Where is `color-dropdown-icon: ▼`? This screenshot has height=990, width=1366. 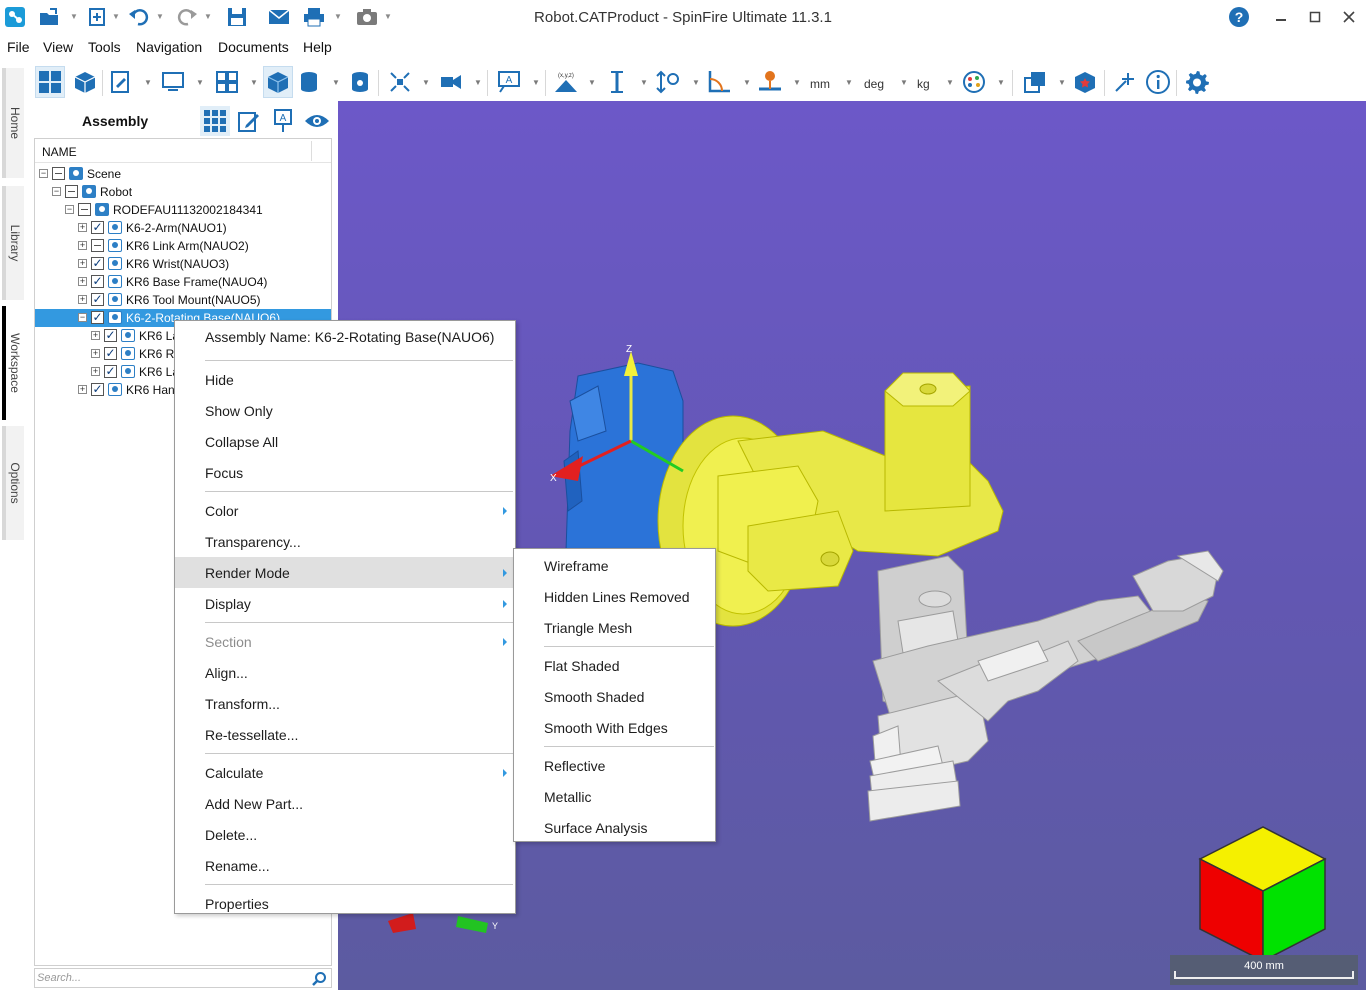 color-dropdown-icon: ▼ is located at coordinates (1001, 82).